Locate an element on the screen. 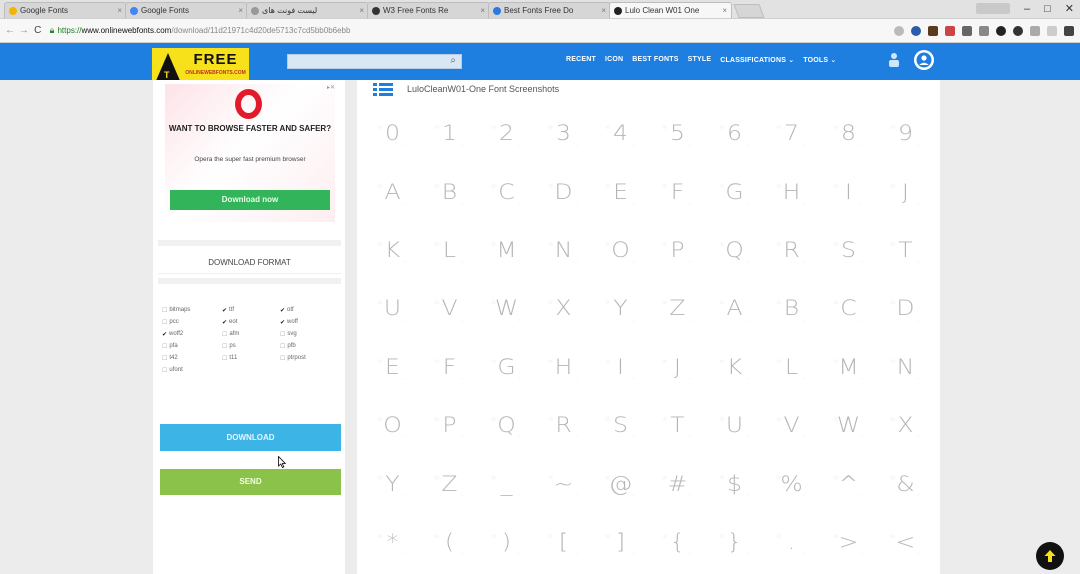 Image resolution: width=1080 pixels, height=574 pixels. ad-body: Opera the super fast premium browser is located at coordinates (250, 159).